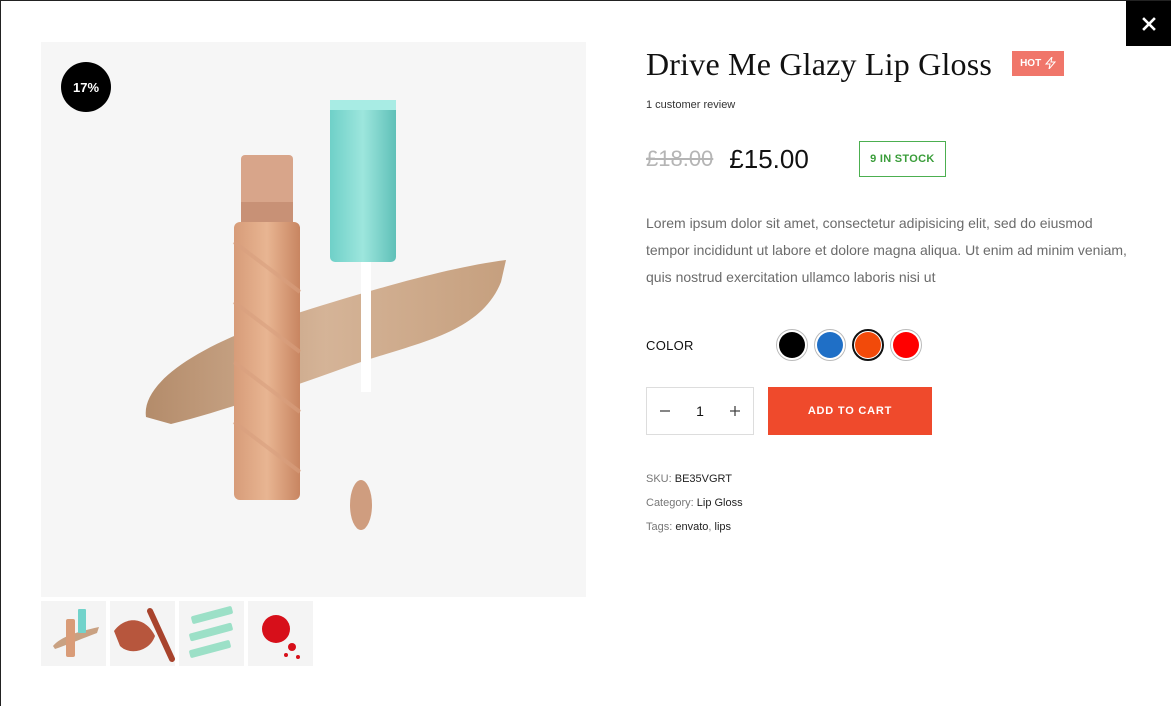  Describe the element at coordinates (891, 479) in the screenshot. I see `sku-row: SKU: BE35VGRT` at that location.